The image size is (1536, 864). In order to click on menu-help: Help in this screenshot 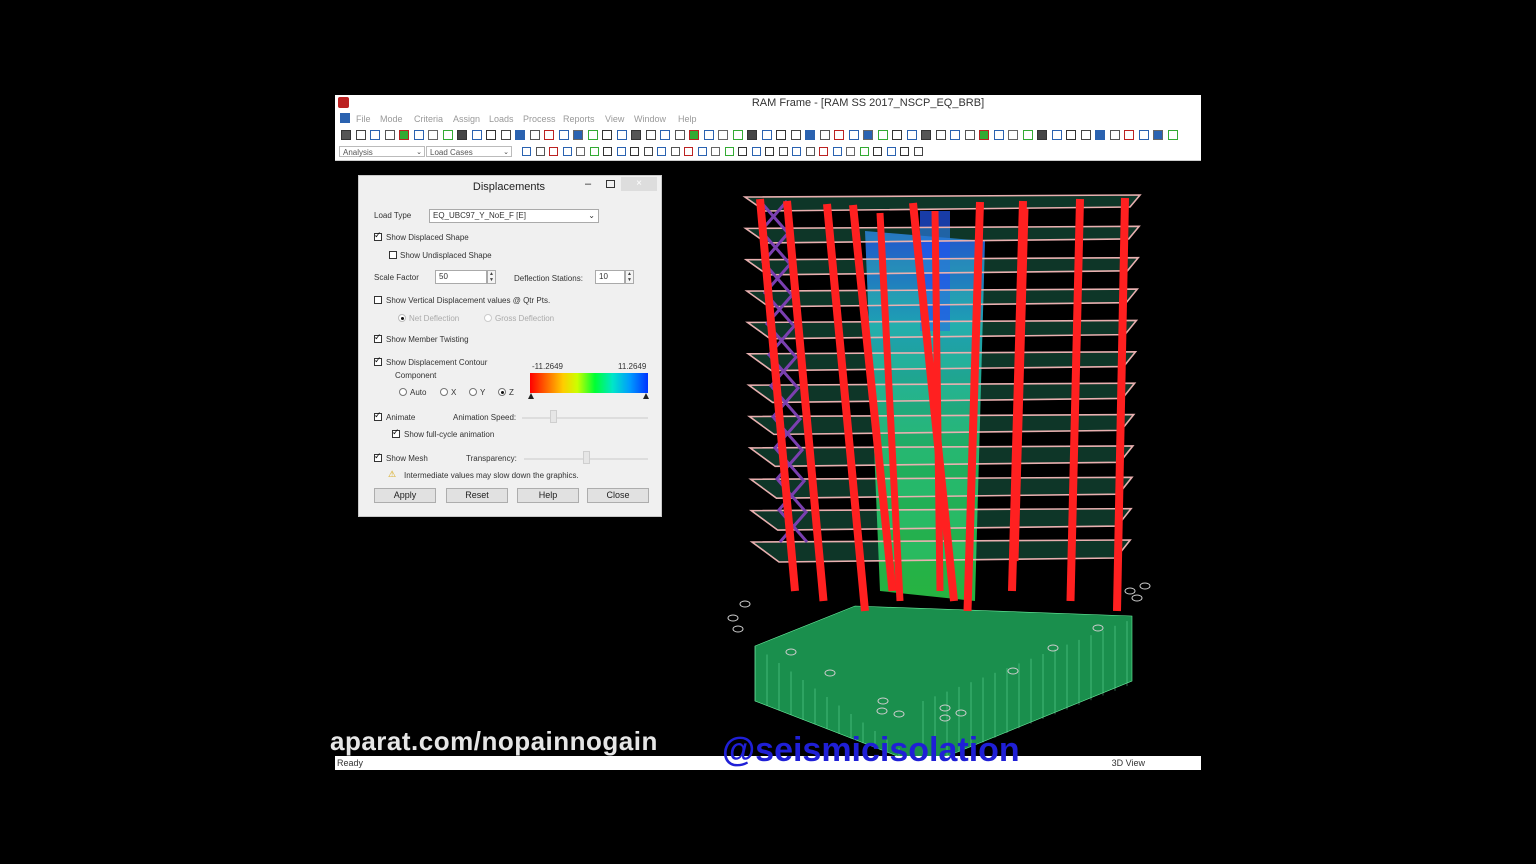, I will do `click(687, 119)`.